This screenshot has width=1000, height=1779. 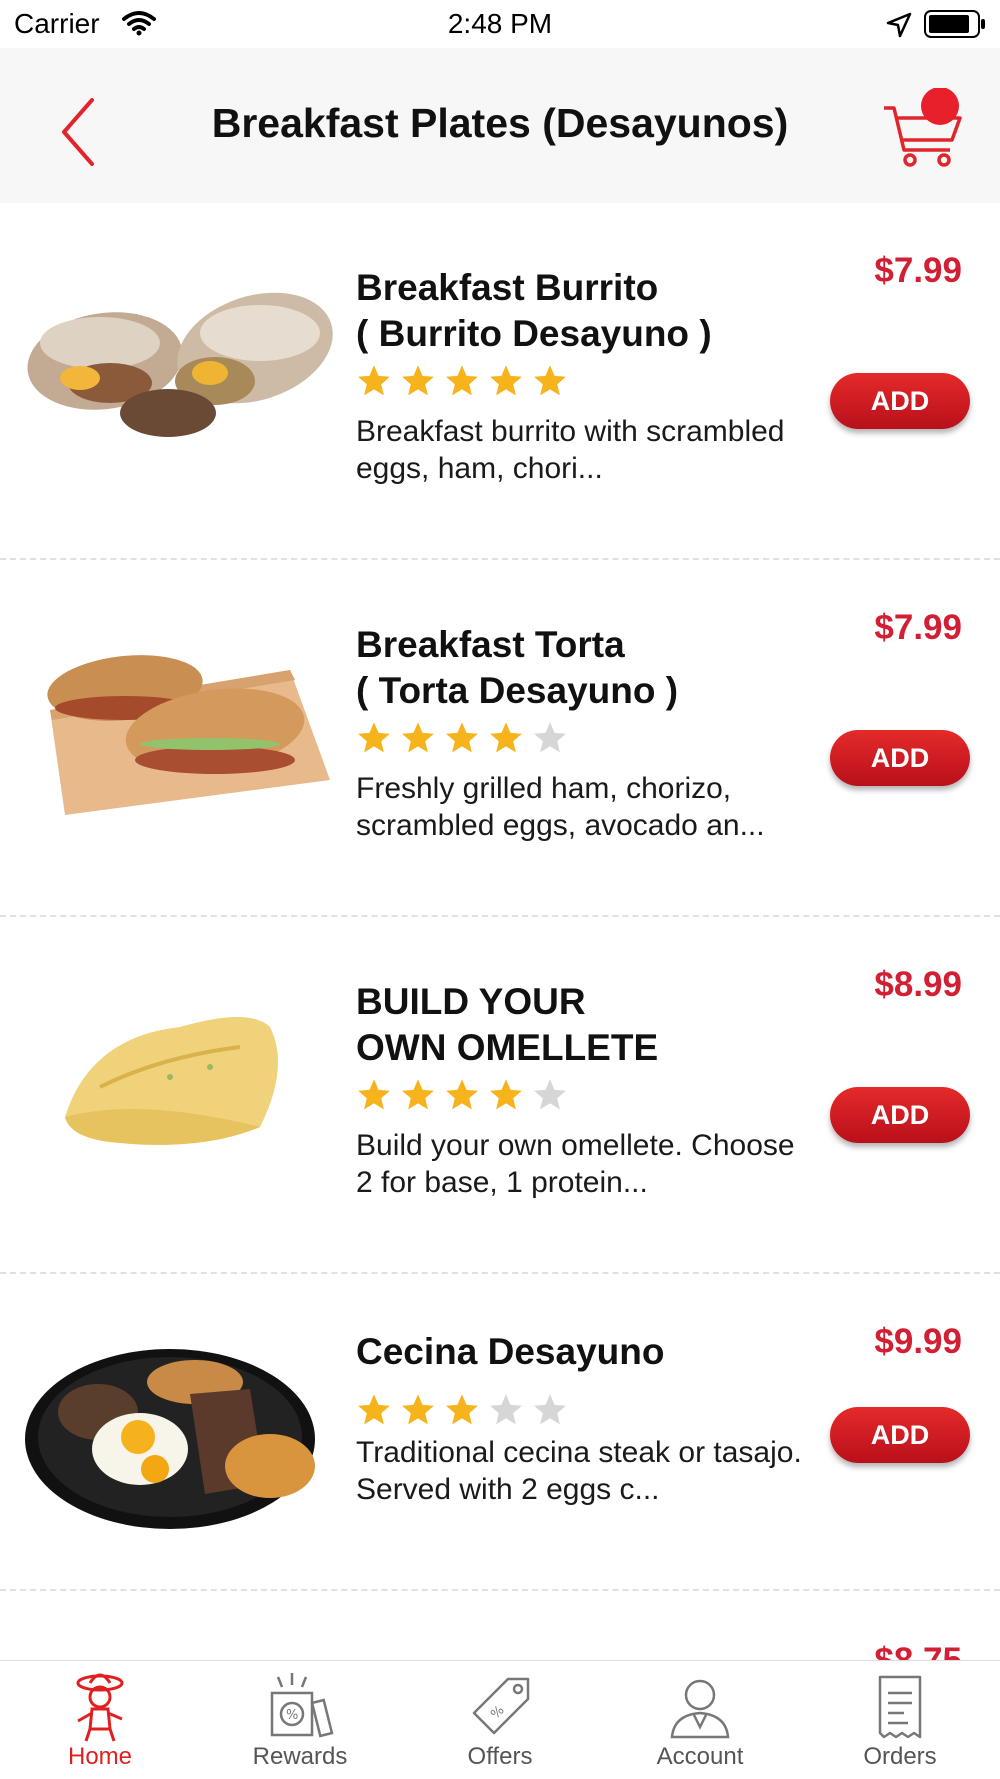 What do you see at coordinates (302, 1705) in the screenshot?
I see `rewards-icon: %` at bounding box center [302, 1705].